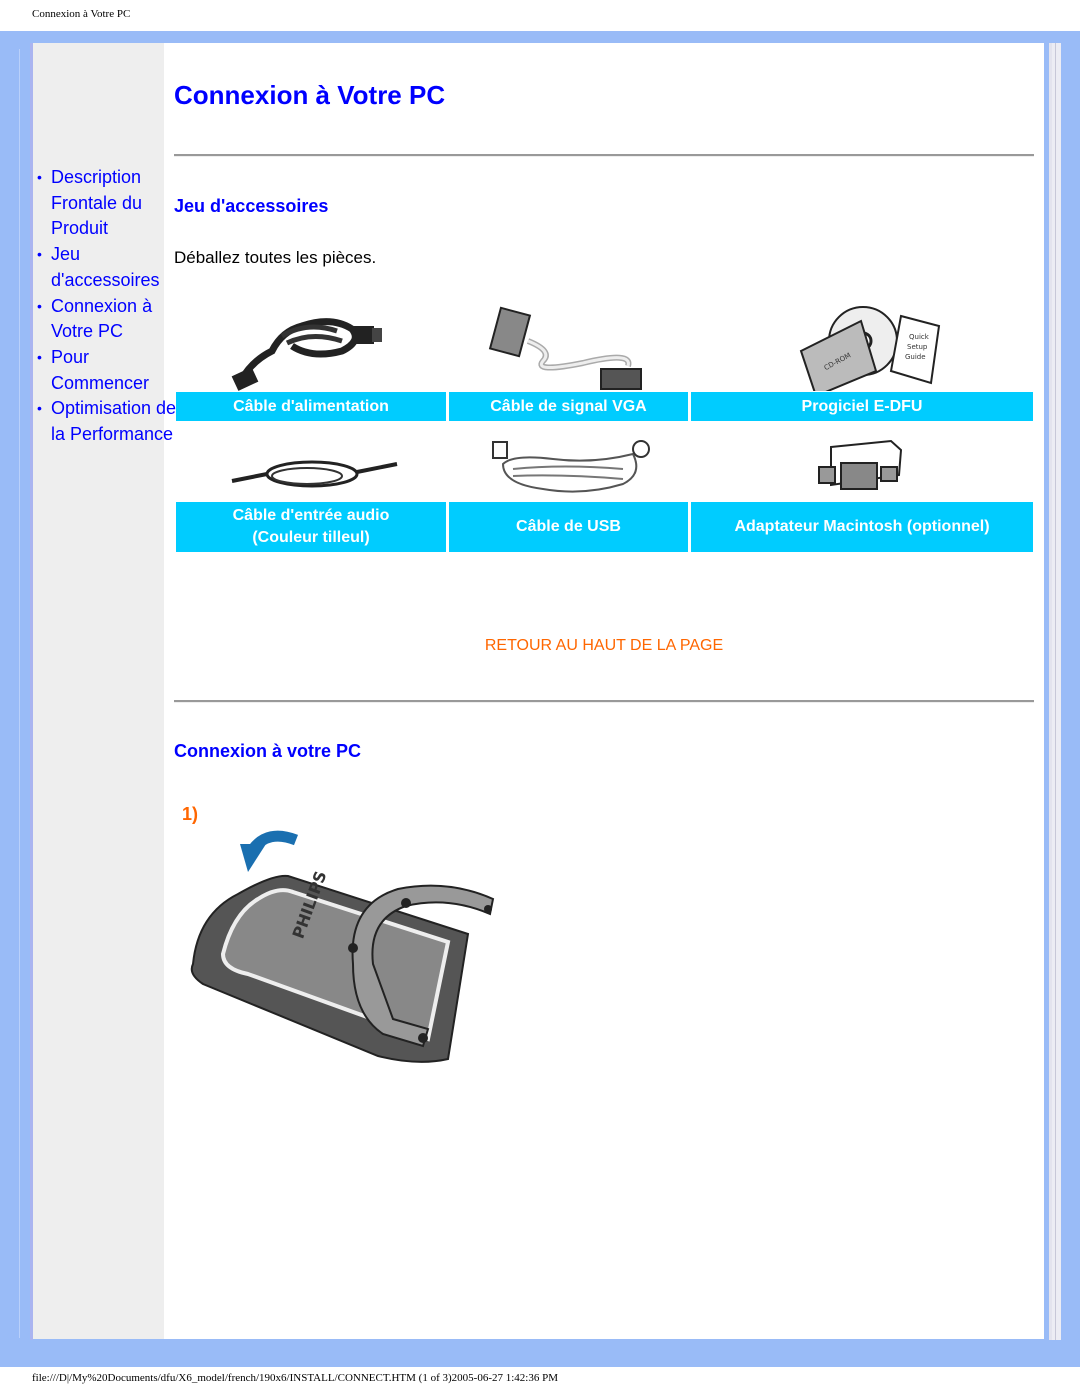 This screenshot has width=1080, height=1397. I want to click on sidebar-item-description: • Description Frontale du Produit, so click(107, 203).